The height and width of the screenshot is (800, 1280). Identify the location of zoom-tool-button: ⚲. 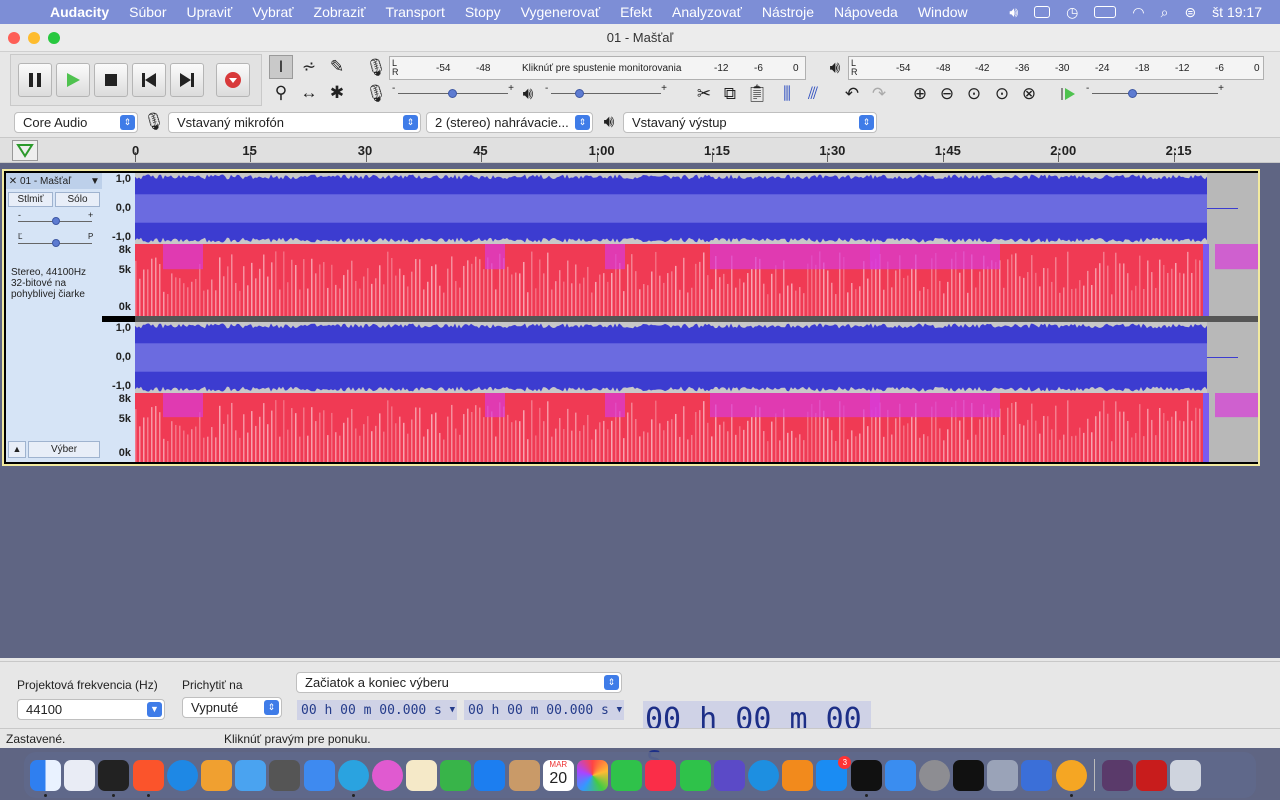
(281, 93).